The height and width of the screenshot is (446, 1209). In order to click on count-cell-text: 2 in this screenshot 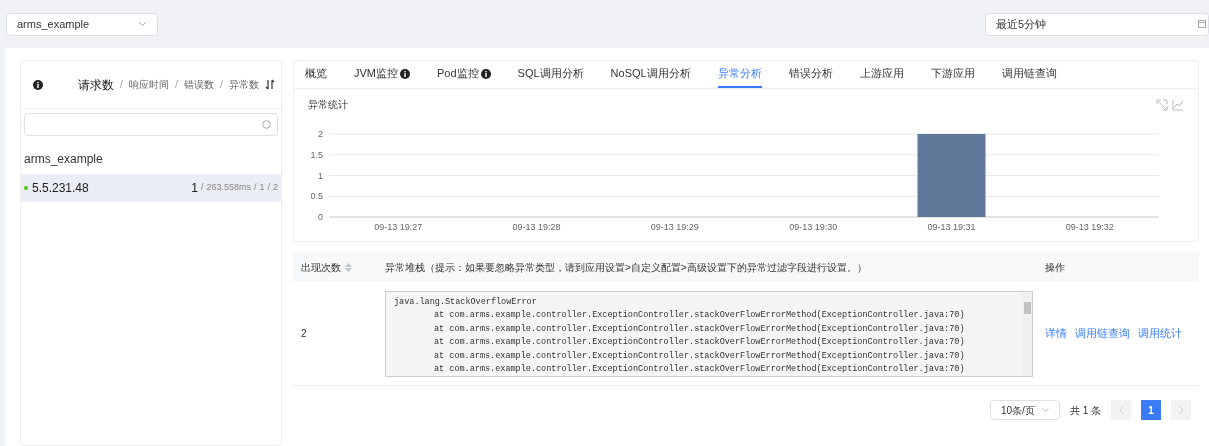, I will do `click(304, 334)`.